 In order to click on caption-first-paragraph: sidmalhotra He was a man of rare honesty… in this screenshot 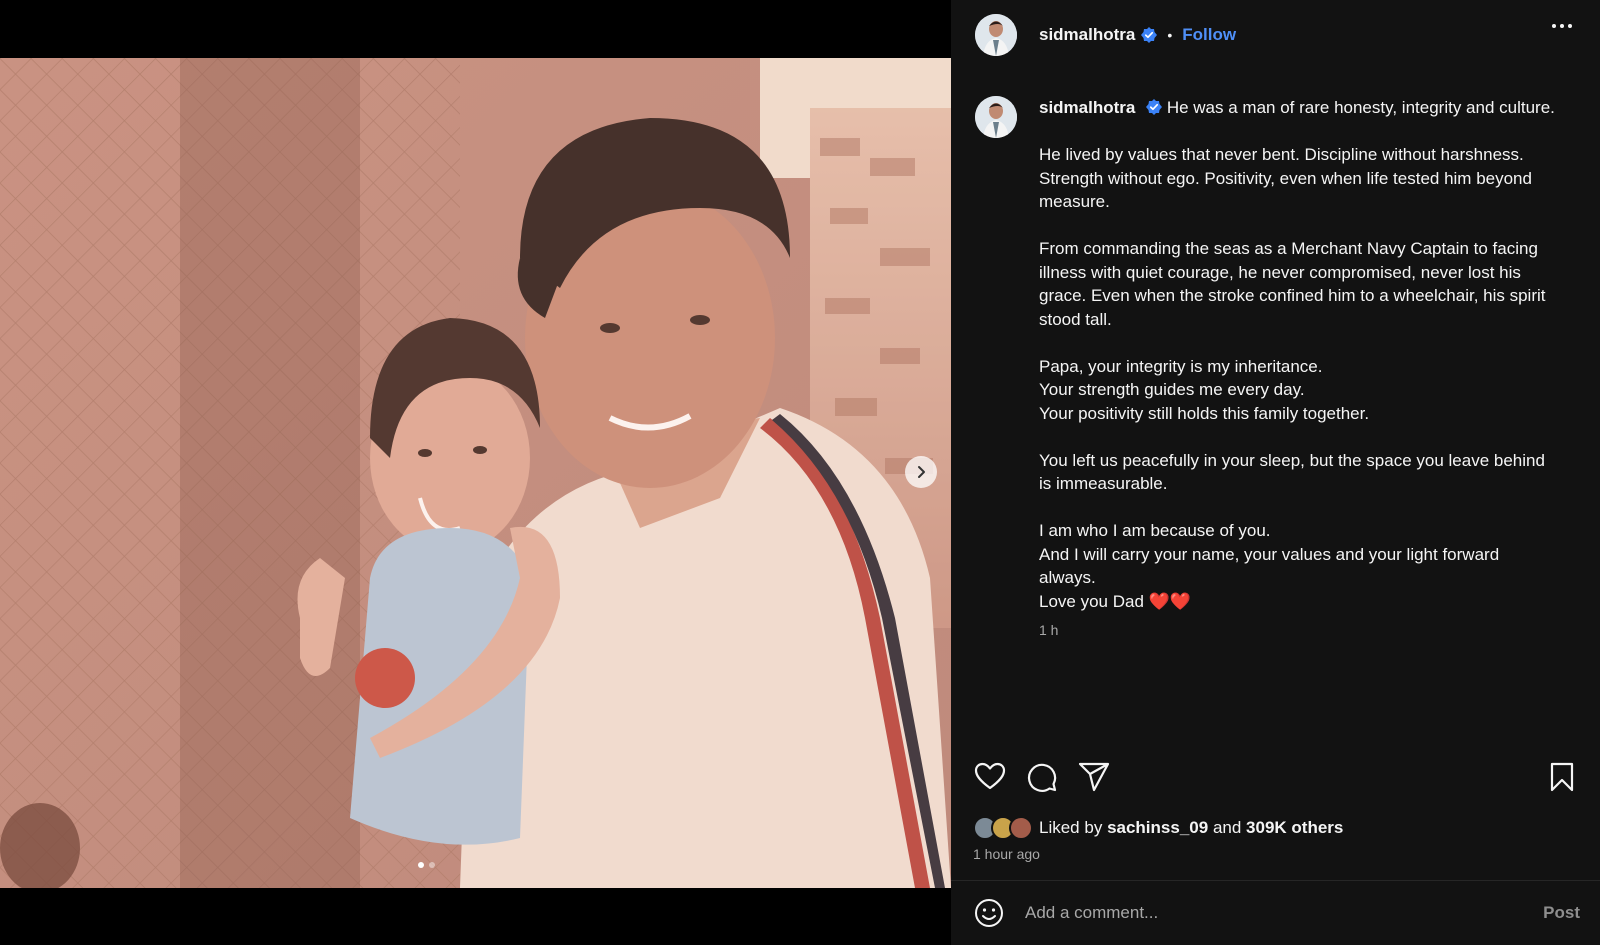, I will do `click(1299, 108)`.